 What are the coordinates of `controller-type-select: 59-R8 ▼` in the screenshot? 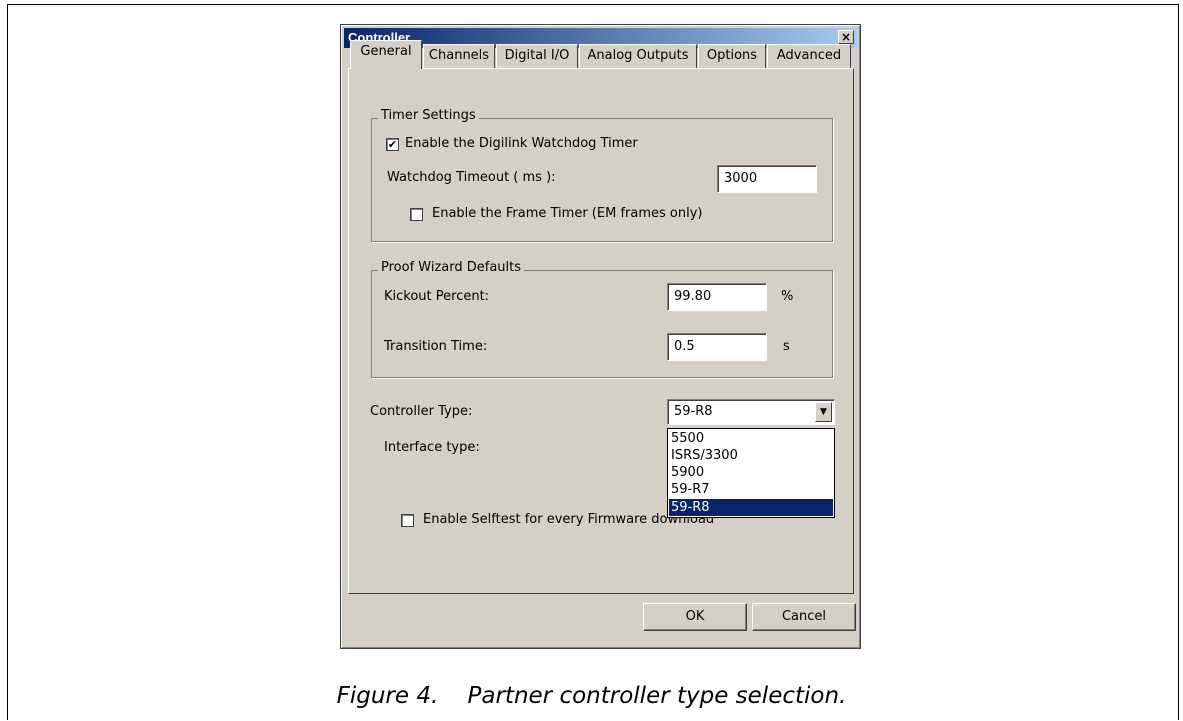 It's located at (751, 412).